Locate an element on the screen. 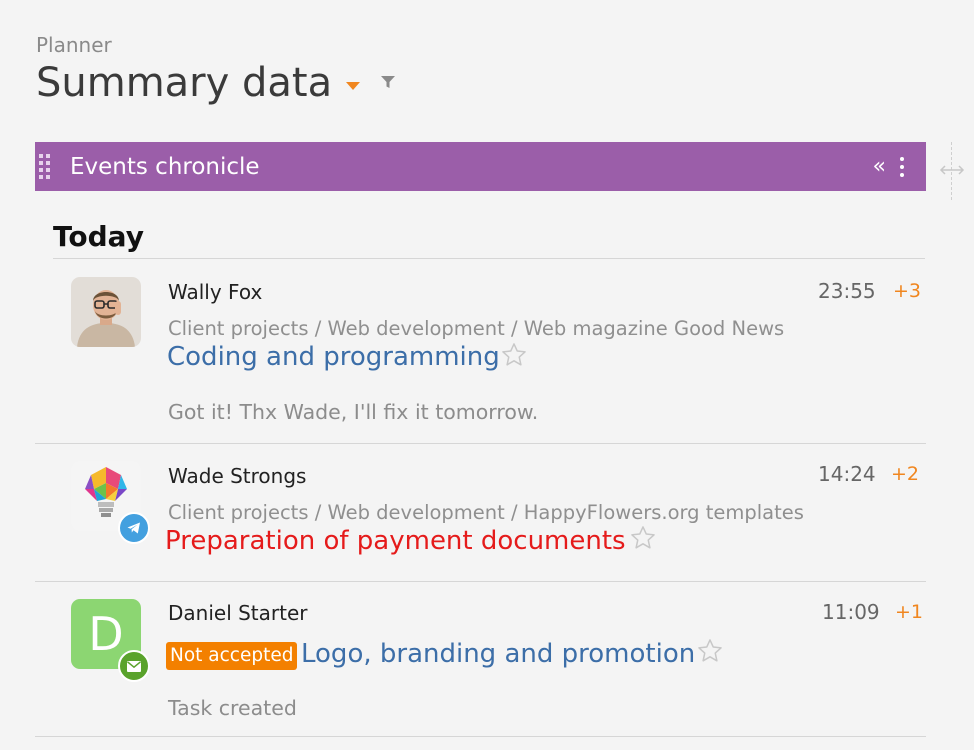  more-events-count: +2 is located at coordinates (905, 474).